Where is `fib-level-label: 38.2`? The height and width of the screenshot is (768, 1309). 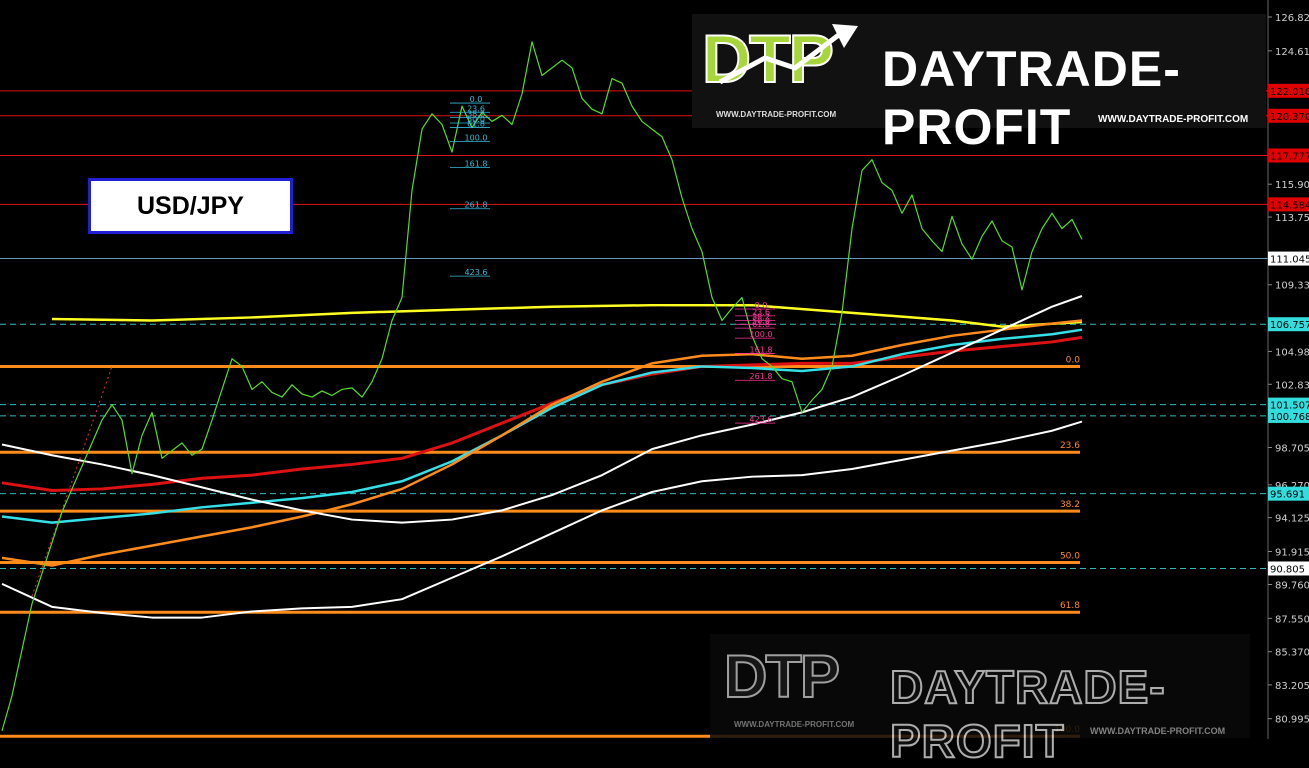 fib-level-label: 38.2 is located at coordinates (1070, 505).